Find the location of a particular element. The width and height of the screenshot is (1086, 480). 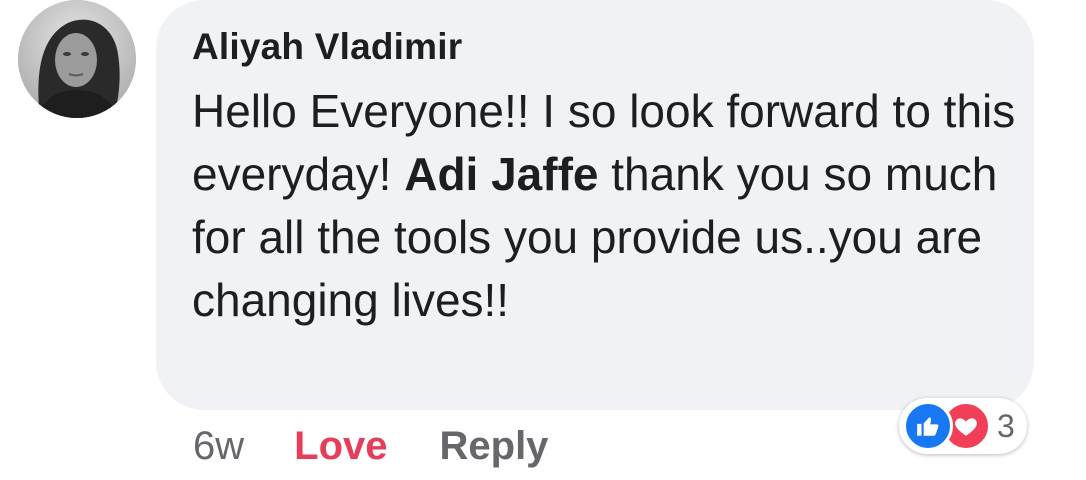

comment-timestamp: 6w is located at coordinates (218, 446).